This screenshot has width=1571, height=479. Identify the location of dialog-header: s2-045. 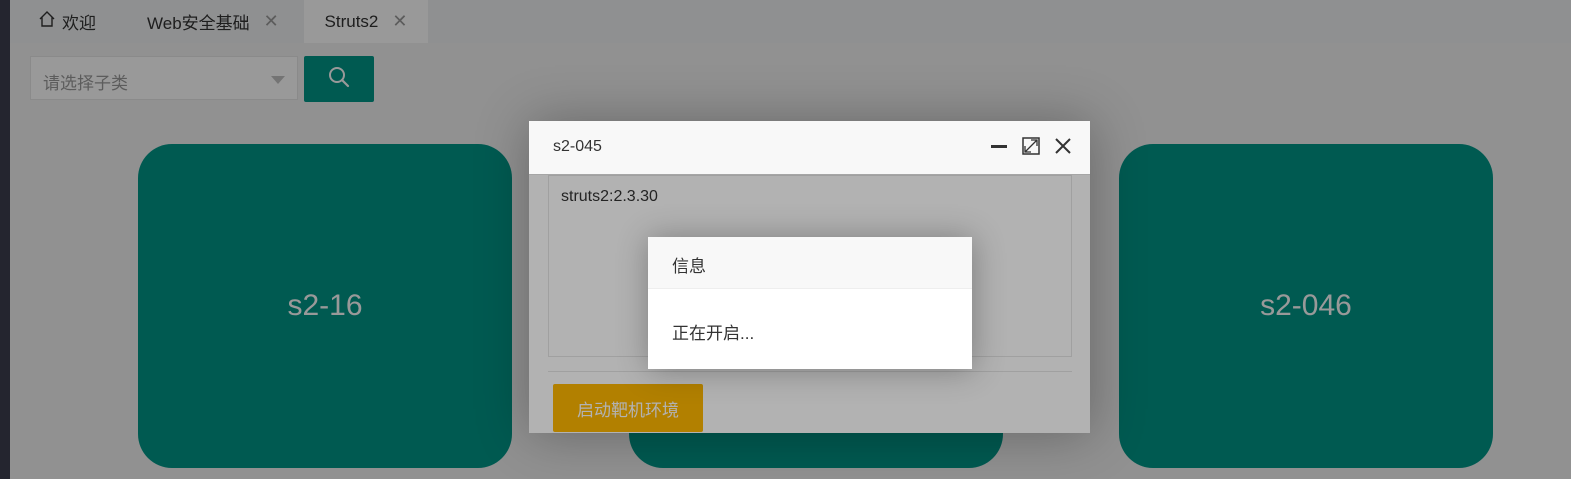
(809, 148).